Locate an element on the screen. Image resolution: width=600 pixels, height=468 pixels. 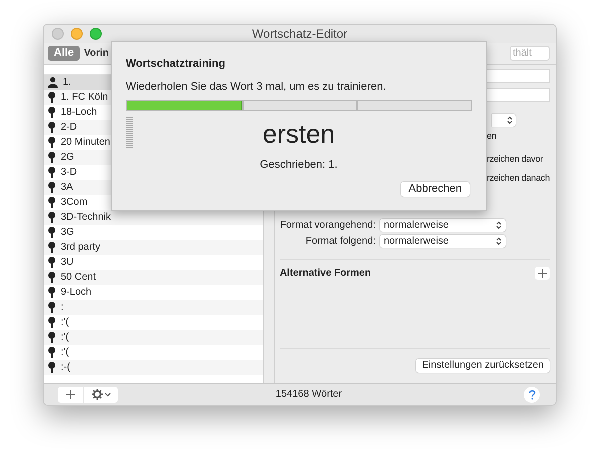
word-label: 3D-Technik is located at coordinates (86, 218).